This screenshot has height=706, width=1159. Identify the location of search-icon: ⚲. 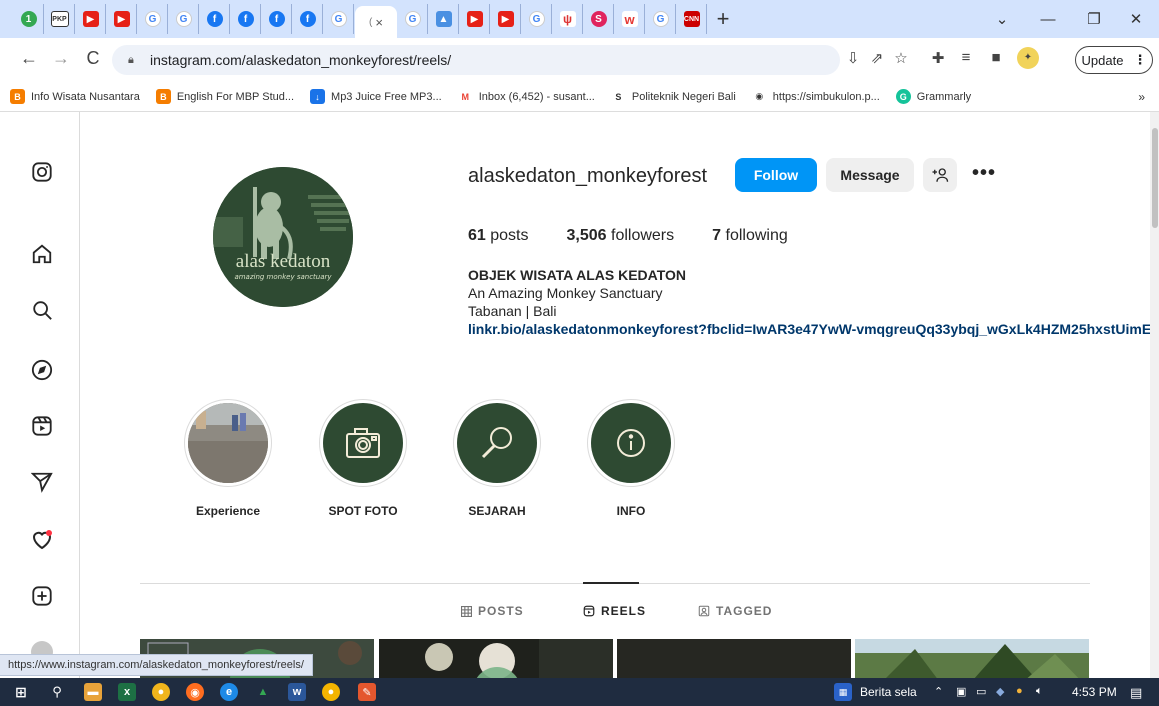
(57, 692).